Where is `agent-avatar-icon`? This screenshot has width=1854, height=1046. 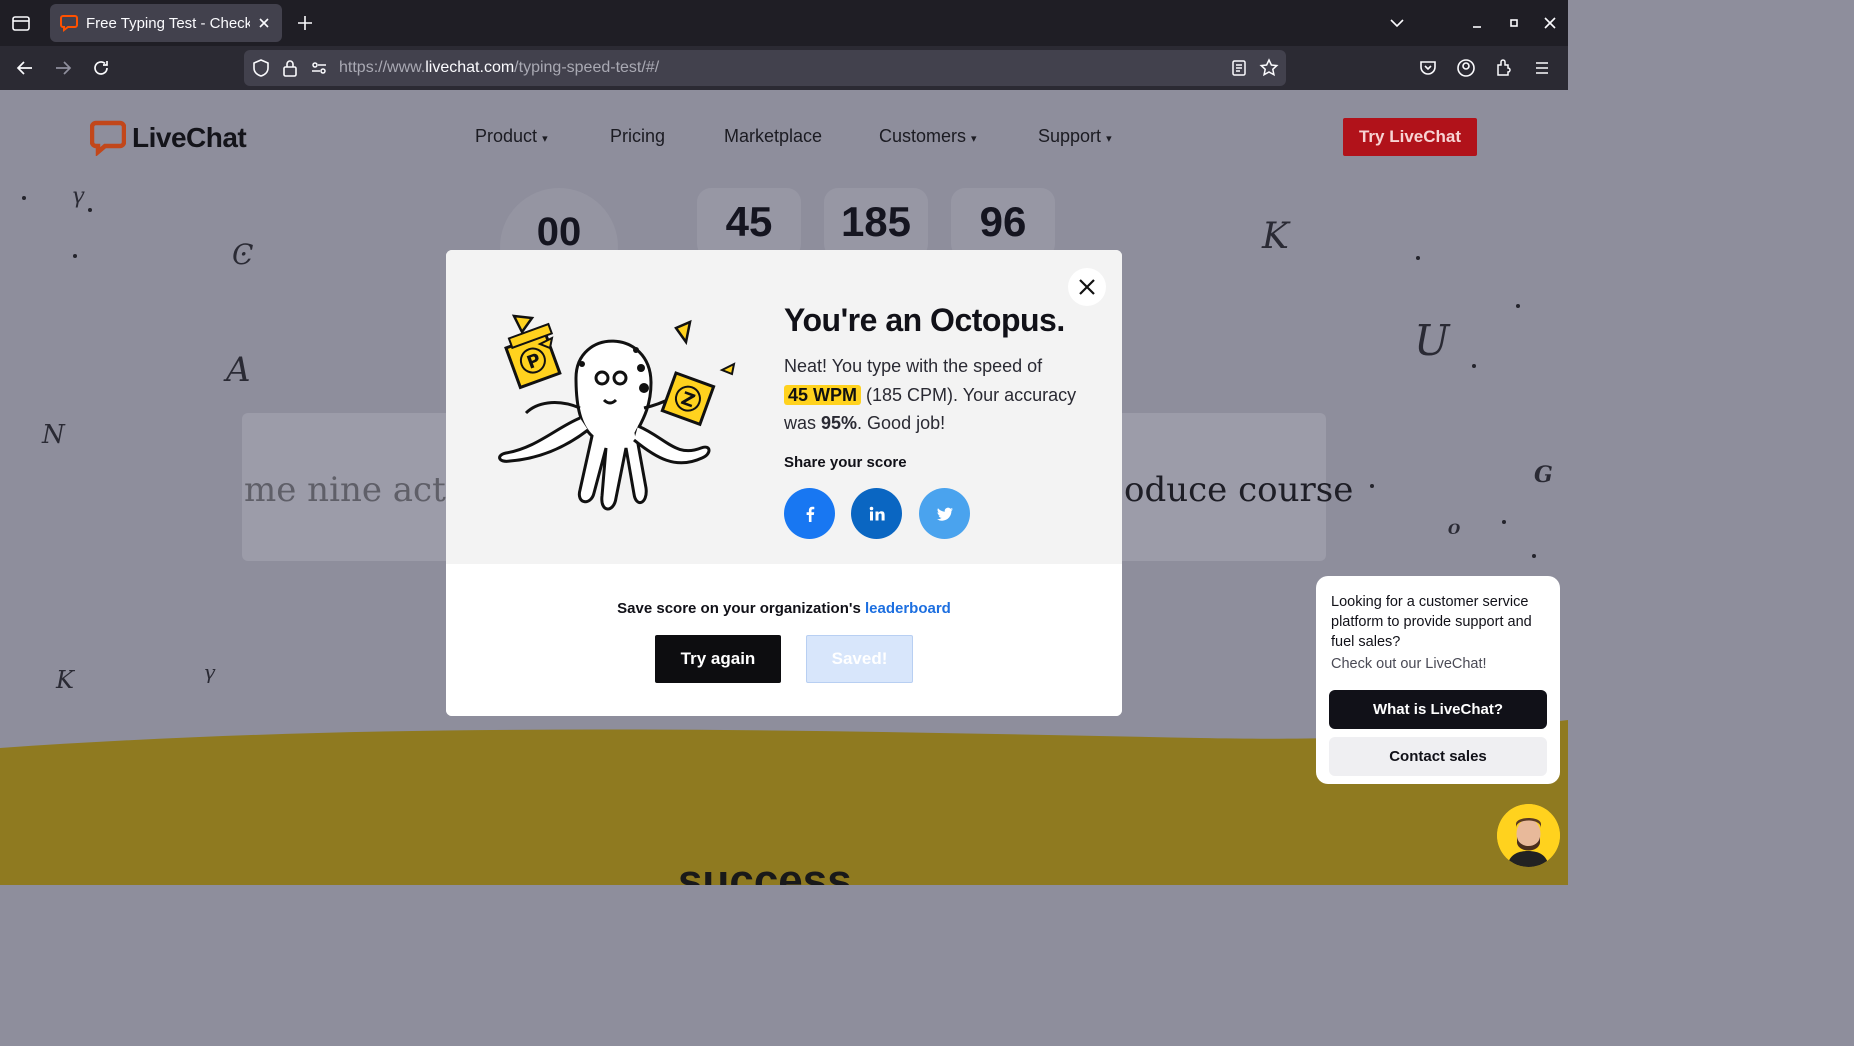
agent-avatar-icon is located at coordinates (1528, 835).